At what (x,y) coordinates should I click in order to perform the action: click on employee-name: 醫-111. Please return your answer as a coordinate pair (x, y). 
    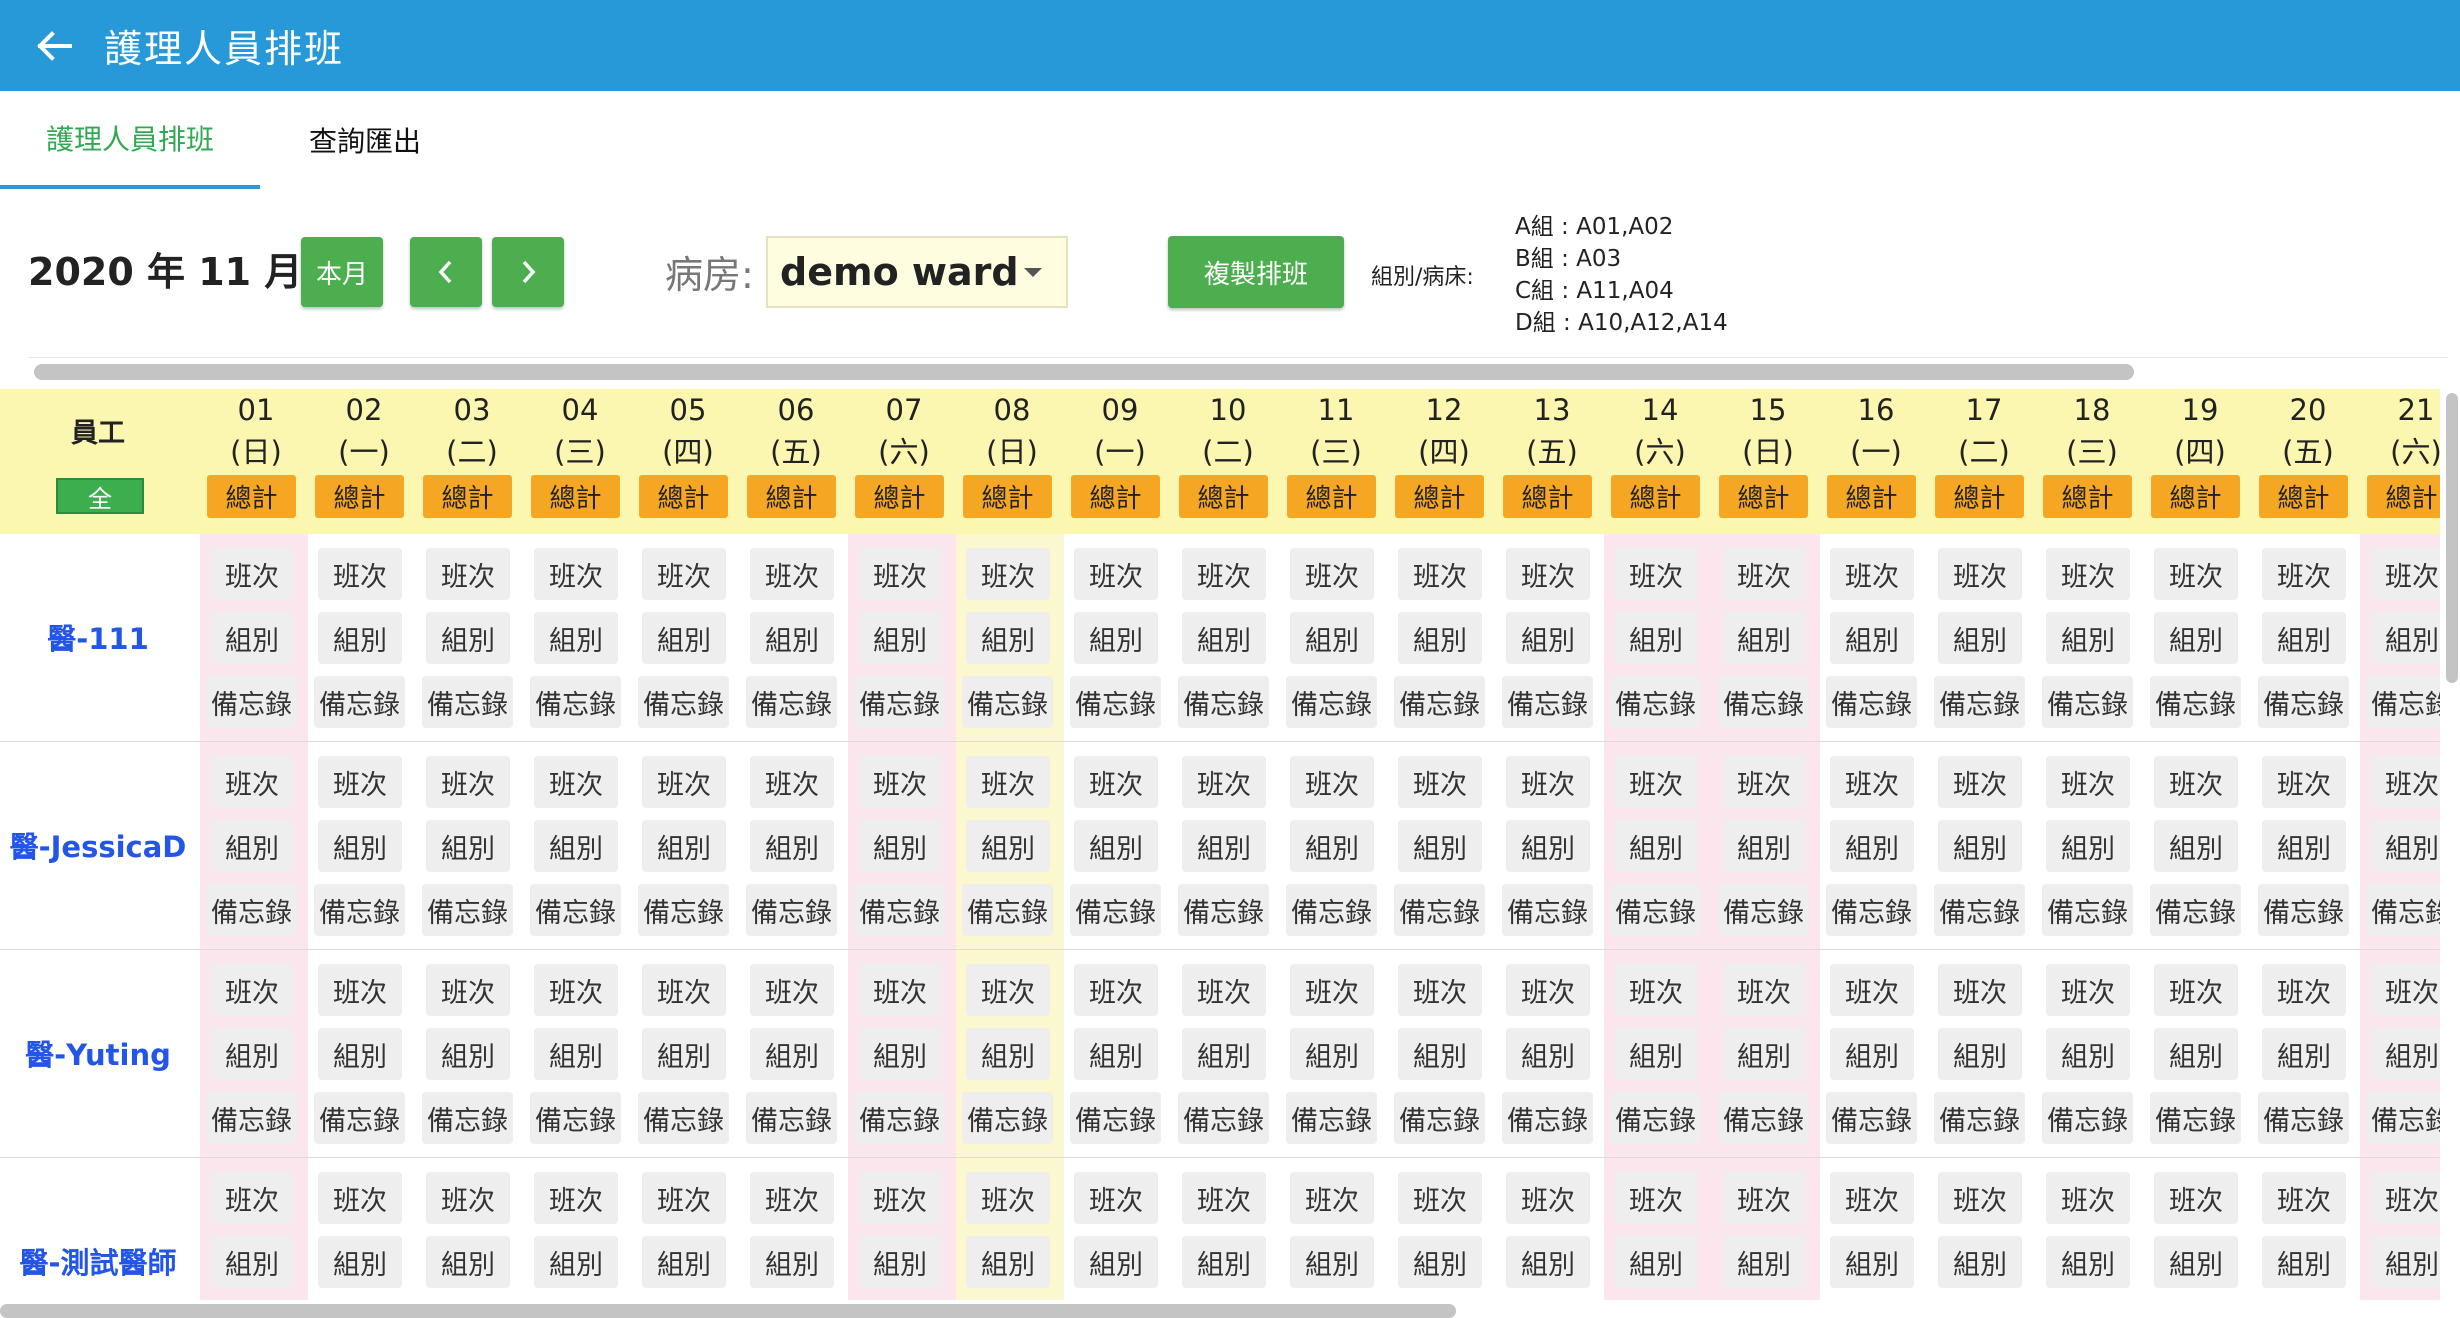
    Looking at the image, I should click on (98, 637).